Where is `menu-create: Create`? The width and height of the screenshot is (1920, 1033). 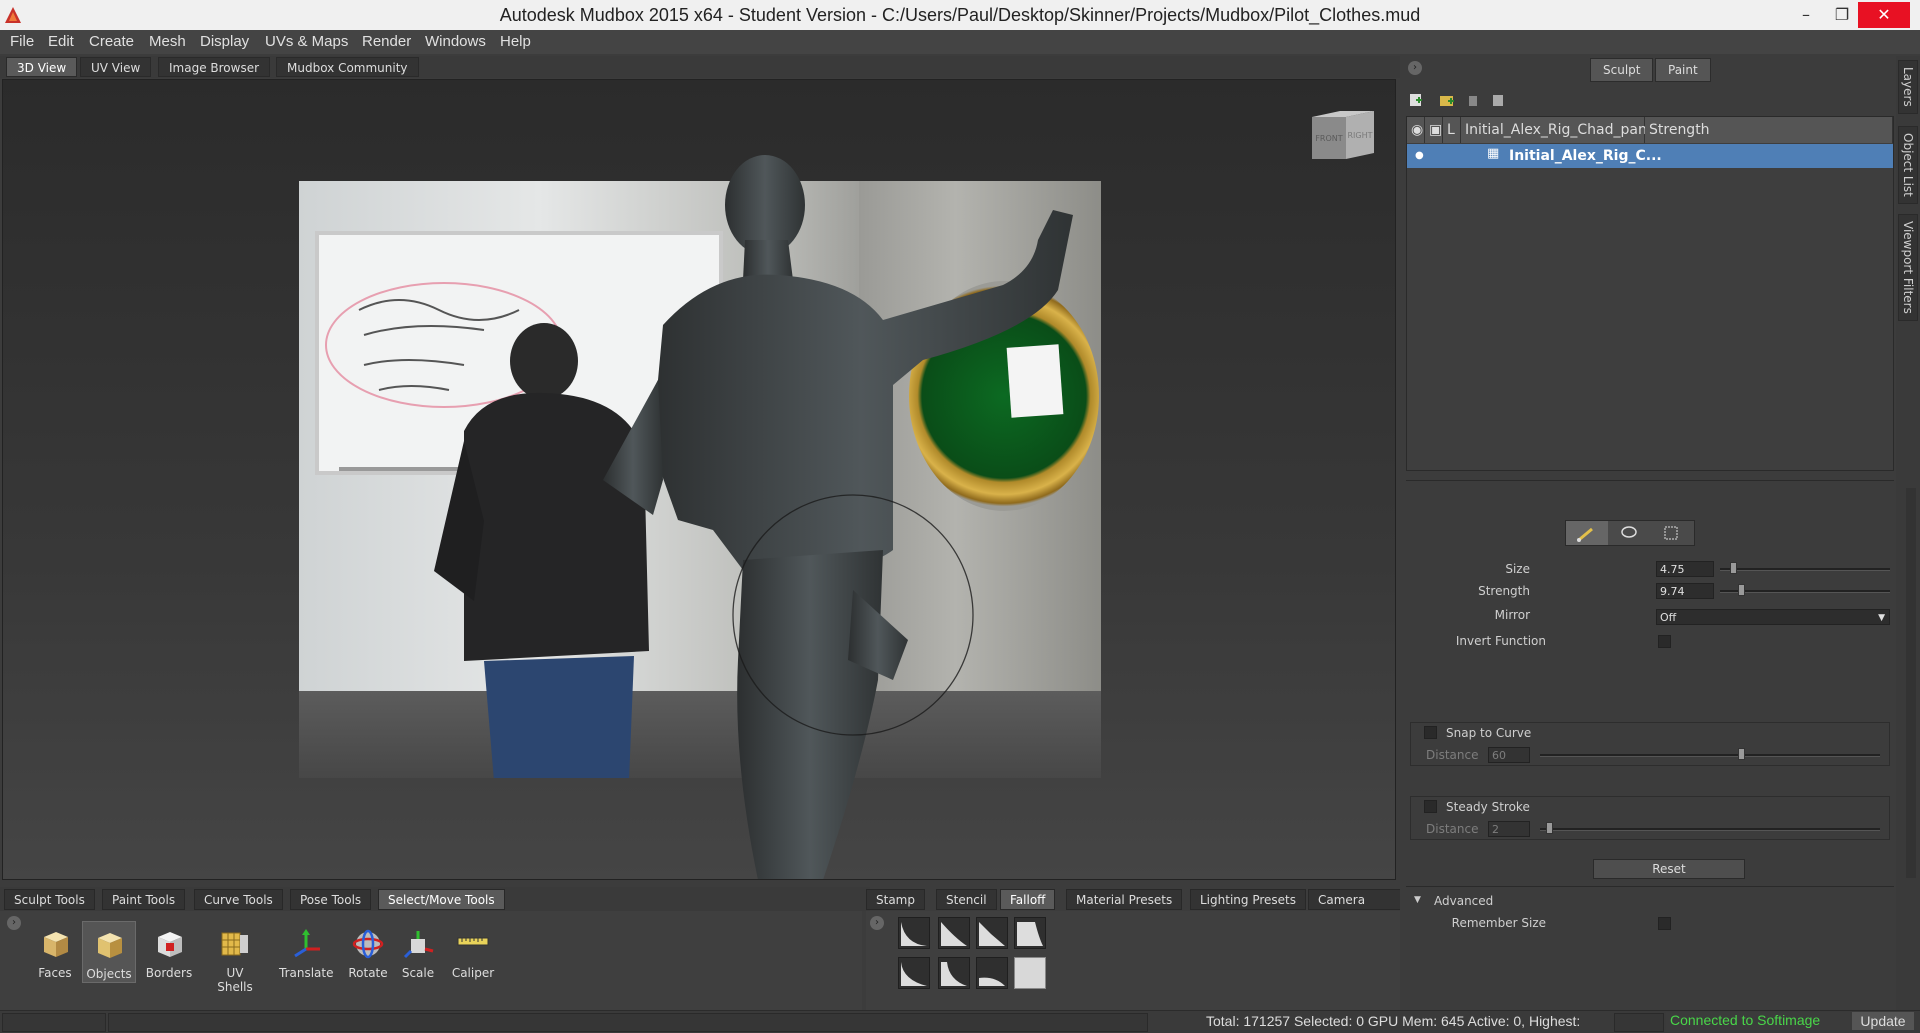
menu-create: Create is located at coordinates (111, 41).